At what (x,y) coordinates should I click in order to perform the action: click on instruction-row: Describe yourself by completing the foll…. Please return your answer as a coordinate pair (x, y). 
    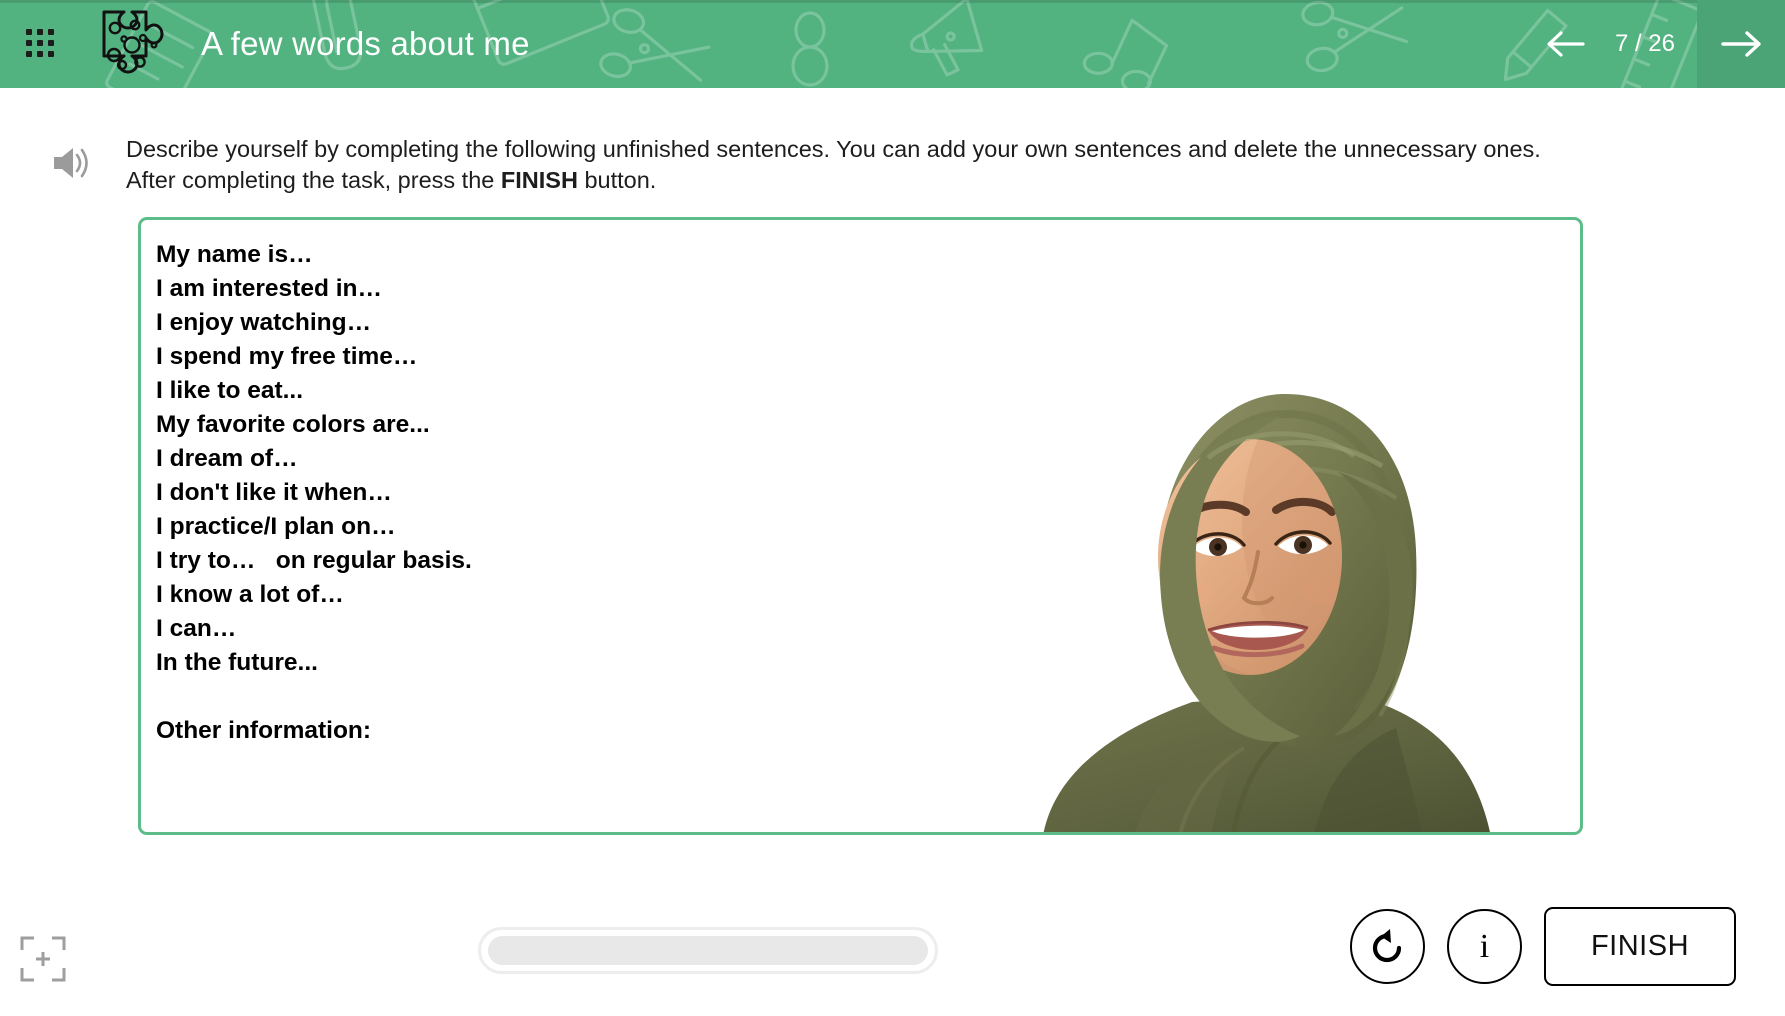
    Looking at the image, I should click on (892, 142).